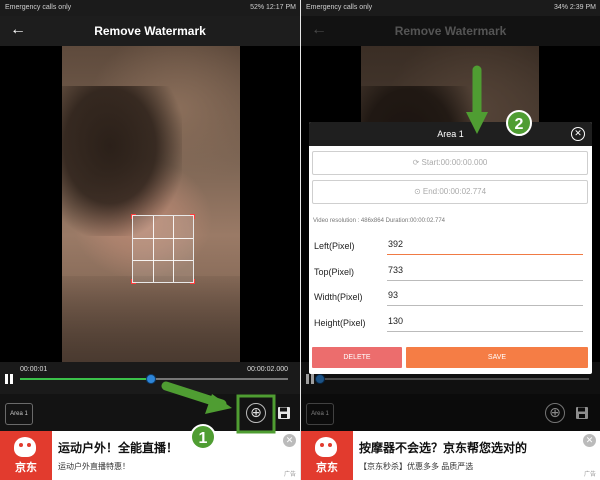 This screenshot has height=480, width=600. Describe the element at coordinates (485, 247) in the screenshot. I see `left-input: 392` at that location.